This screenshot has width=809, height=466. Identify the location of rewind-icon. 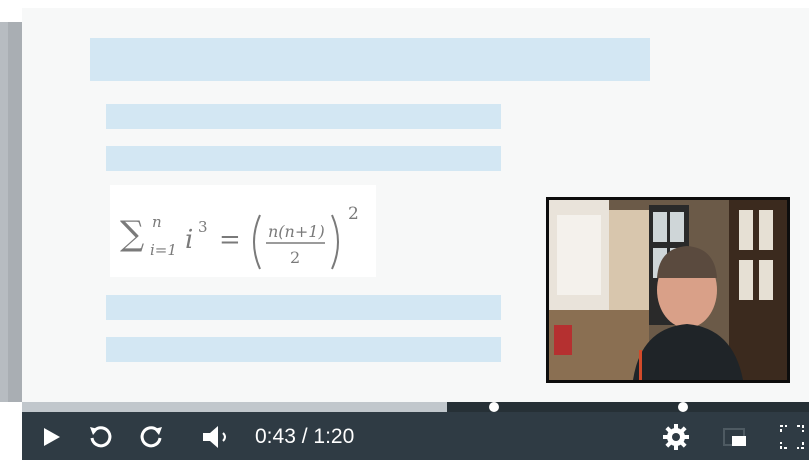
(101, 437).